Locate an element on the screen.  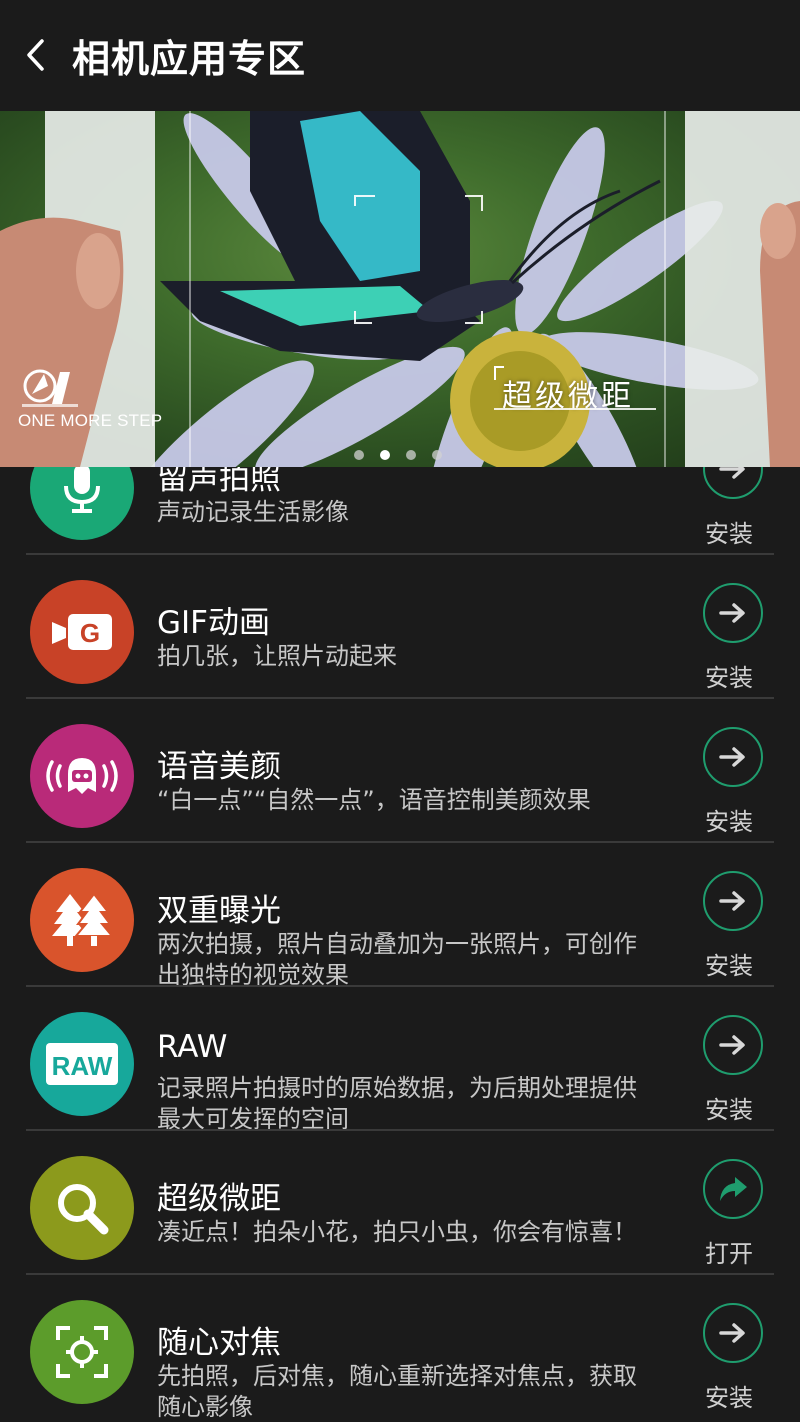
action-label: 打开 is located at coordinates (729, 1251).